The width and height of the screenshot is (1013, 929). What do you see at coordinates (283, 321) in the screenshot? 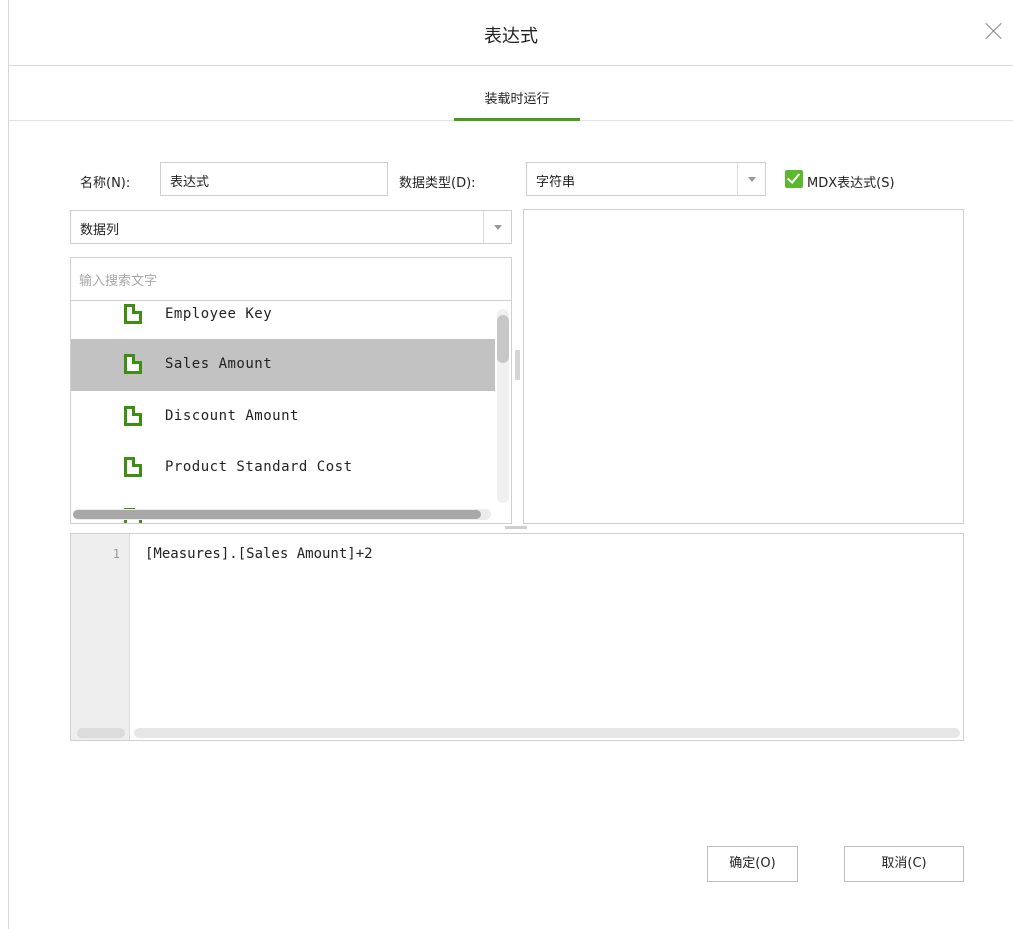
I see `list-item: Employee Key` at bounding box center [283, 321].